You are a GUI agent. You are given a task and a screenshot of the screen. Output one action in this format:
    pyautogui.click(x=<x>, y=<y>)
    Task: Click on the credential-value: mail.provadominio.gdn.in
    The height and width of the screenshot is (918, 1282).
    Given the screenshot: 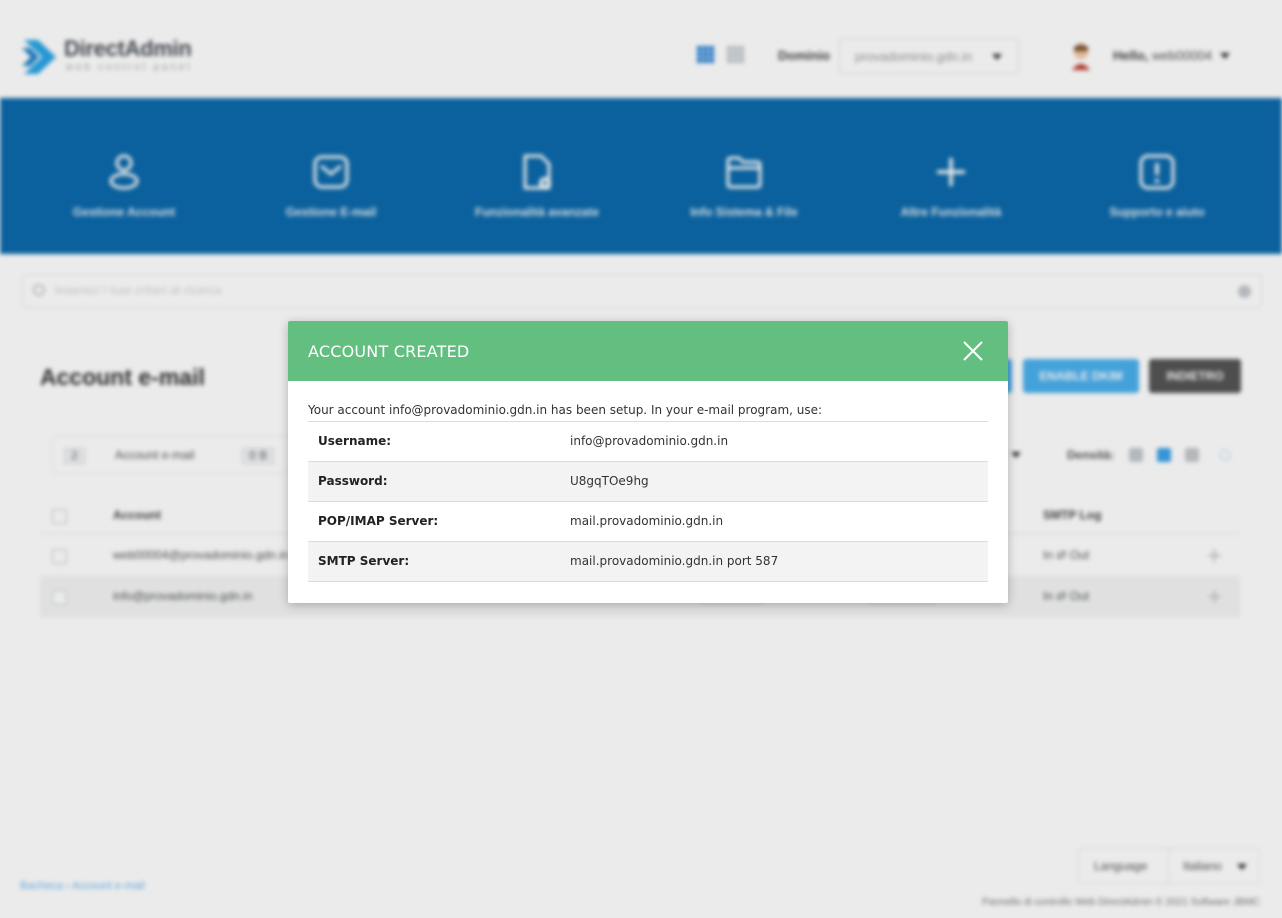 What is the action you would take?
    pyautogui.click(x=647, y=521)
    